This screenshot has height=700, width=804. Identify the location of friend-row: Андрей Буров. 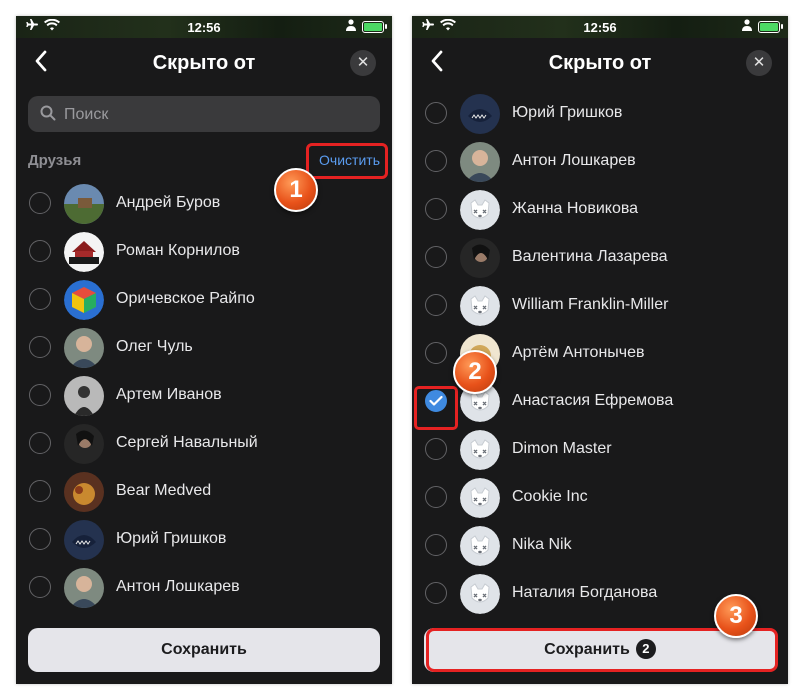
(204, 204).